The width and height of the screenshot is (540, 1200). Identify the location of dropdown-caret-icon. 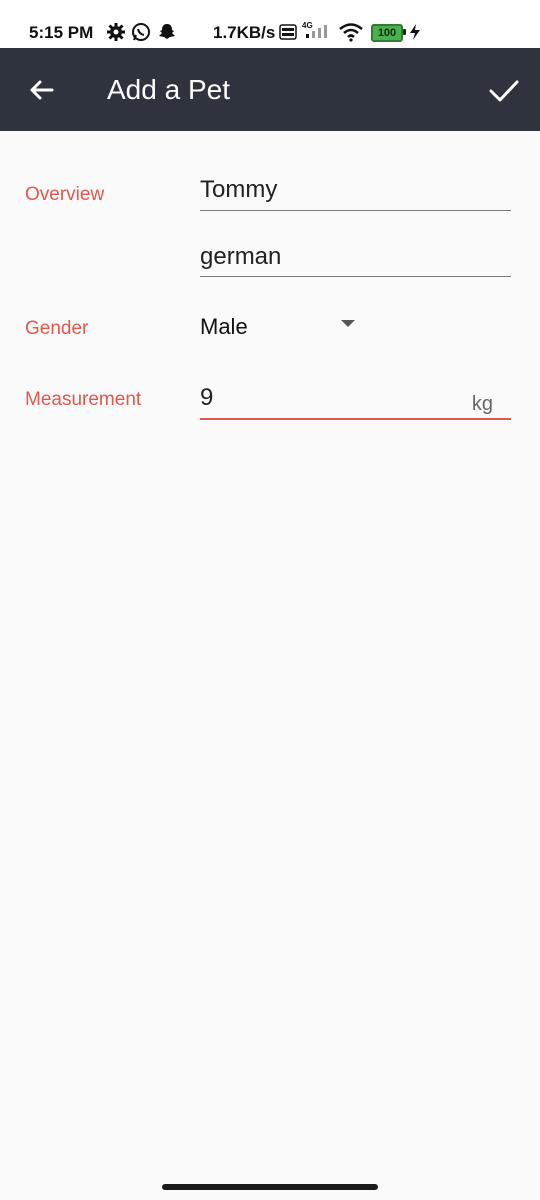
(348, 323).